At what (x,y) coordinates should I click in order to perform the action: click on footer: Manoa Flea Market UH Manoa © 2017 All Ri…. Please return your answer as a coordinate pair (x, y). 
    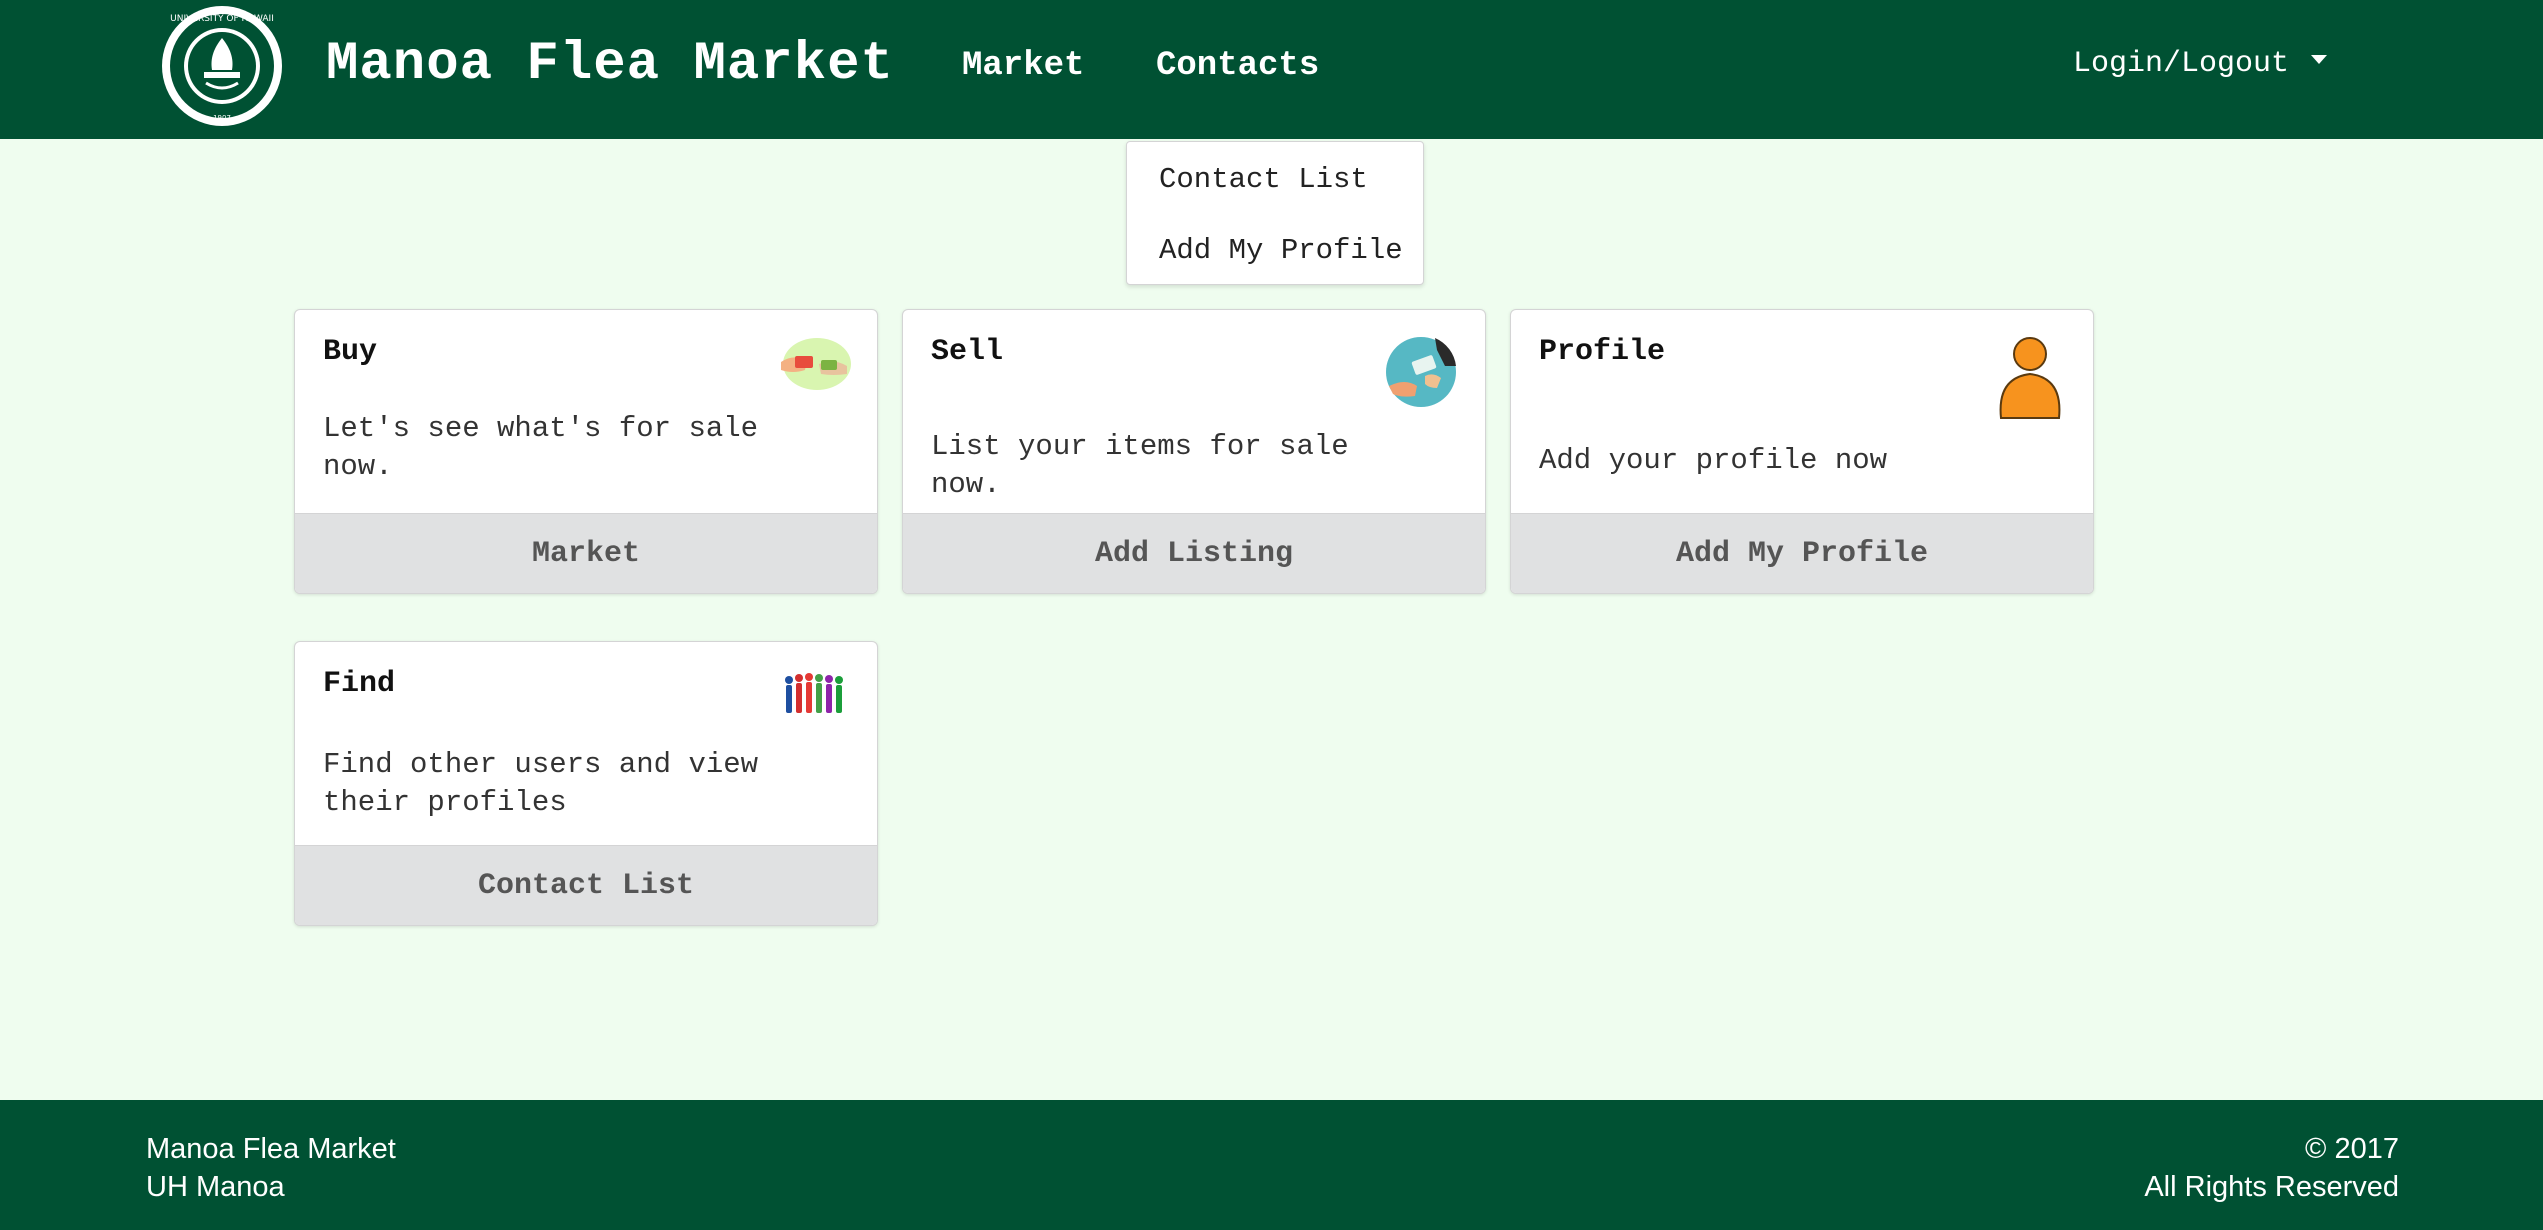
    Looking at the image, I should click on (1271, 1165).